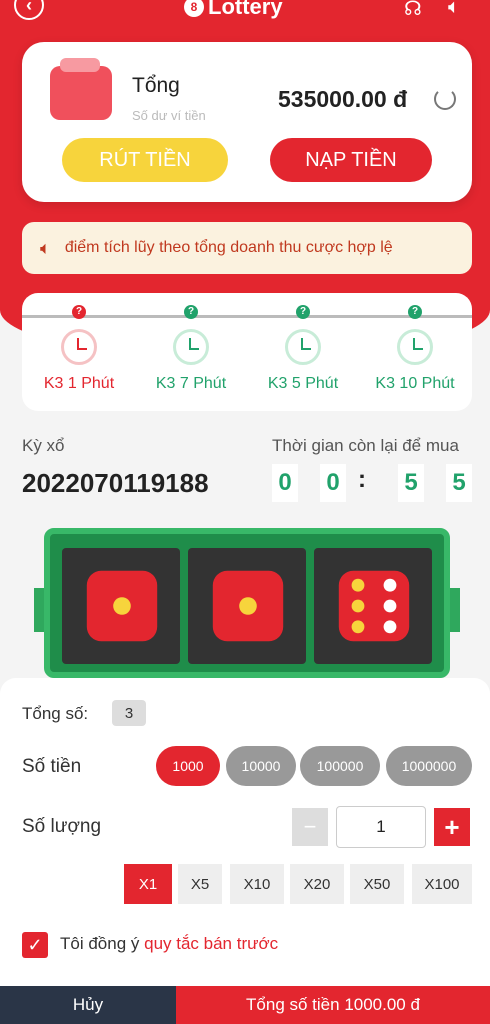  I want to click on brand-badge: 8, so click(194, 8).